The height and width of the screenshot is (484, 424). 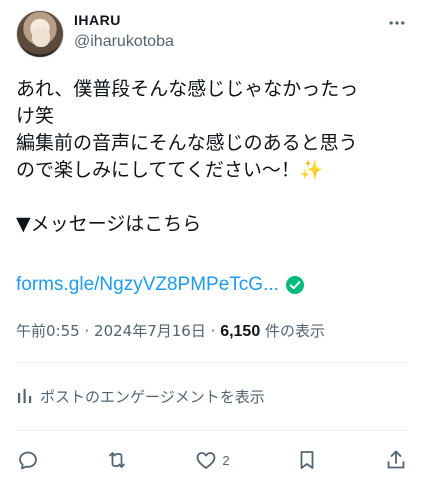 I want to click on share-button, so click(x=396, y=460).